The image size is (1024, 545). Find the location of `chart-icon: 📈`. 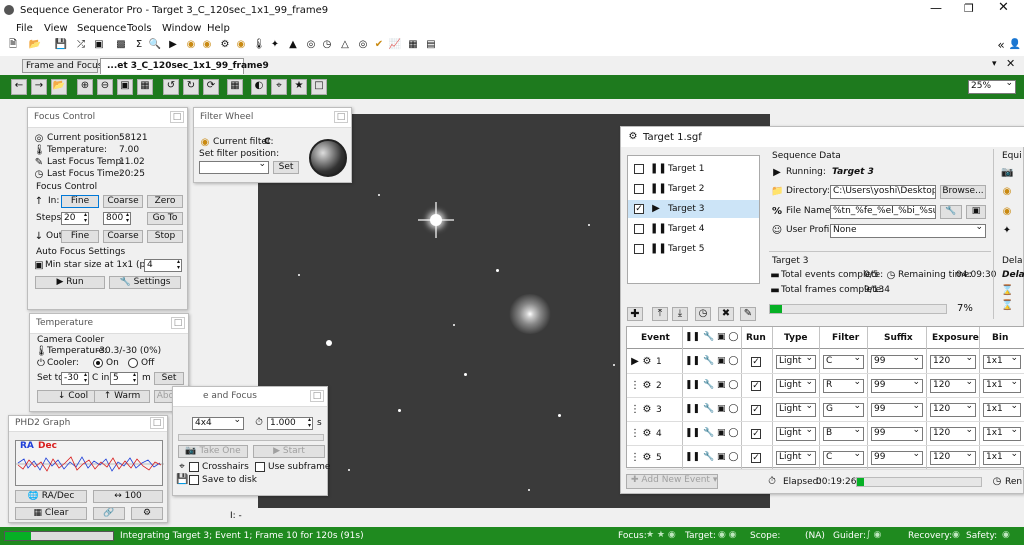

chart-icon: 📈 is located at coordinates (395, 45).